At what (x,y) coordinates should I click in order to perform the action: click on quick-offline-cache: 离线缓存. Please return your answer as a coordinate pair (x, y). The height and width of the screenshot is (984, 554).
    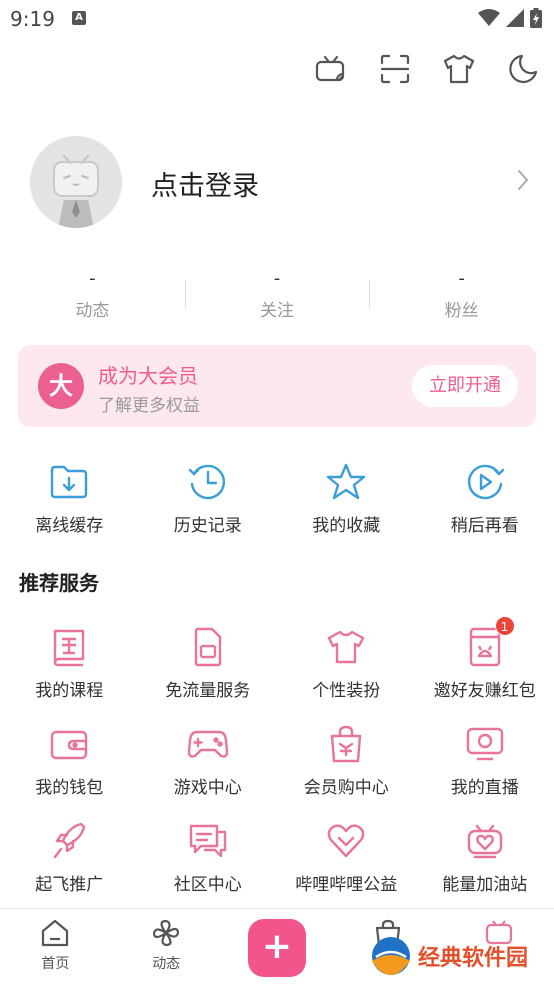
    Looking at the image, I should click on (69, 497).